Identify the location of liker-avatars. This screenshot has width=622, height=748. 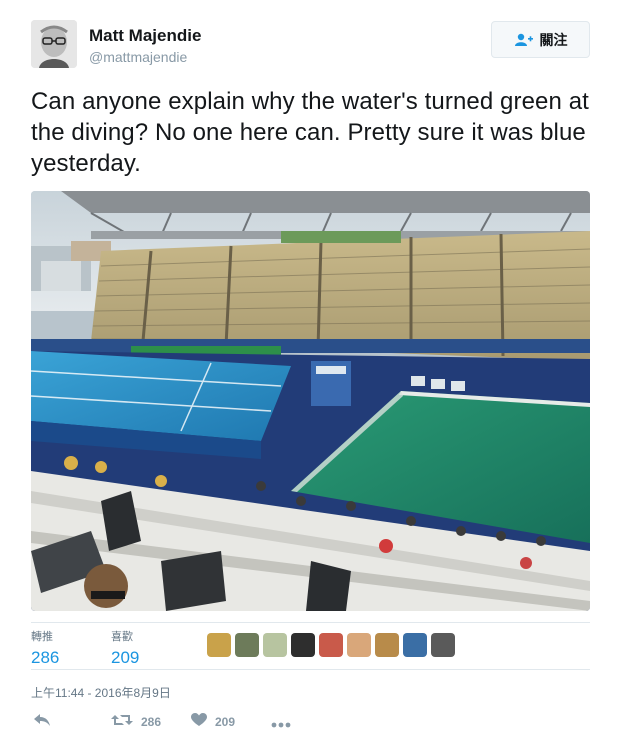
(331, 645).